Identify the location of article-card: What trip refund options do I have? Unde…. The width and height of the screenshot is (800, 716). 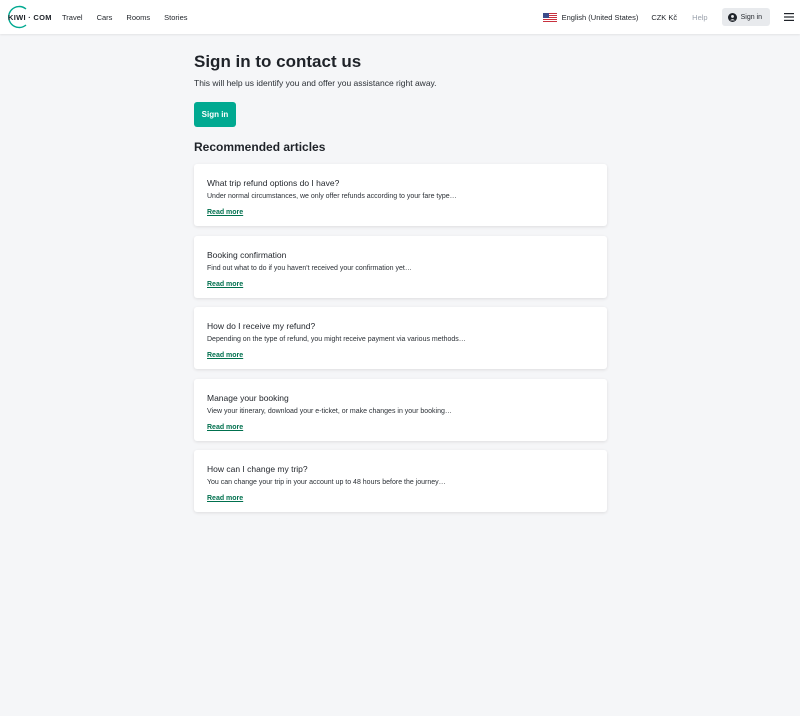
(400, 195).